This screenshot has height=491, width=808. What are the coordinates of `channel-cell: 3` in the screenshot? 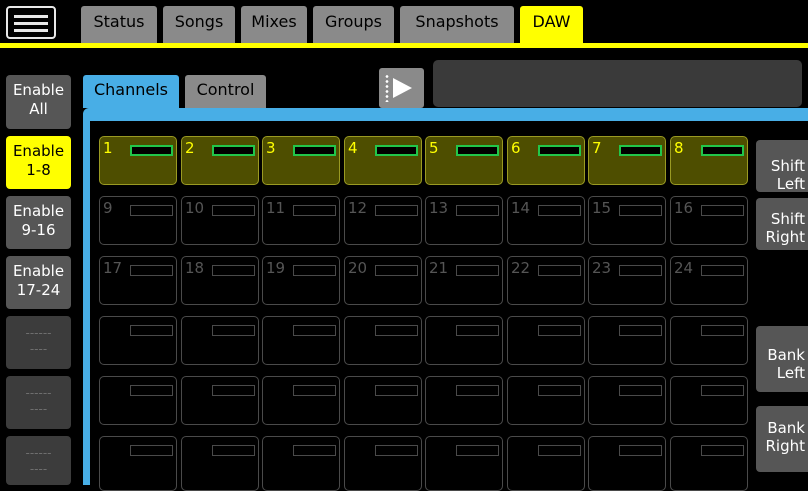 It's located at (301, 160).